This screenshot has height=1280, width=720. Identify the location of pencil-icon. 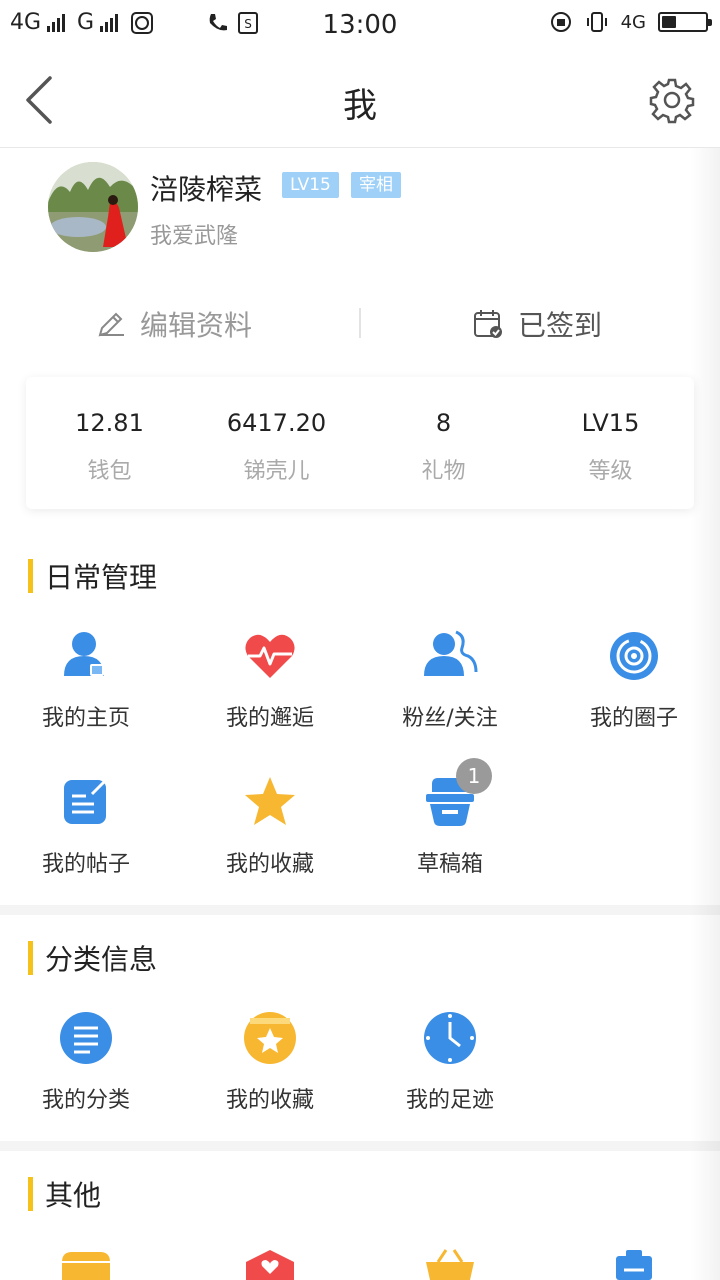
(111, 324).